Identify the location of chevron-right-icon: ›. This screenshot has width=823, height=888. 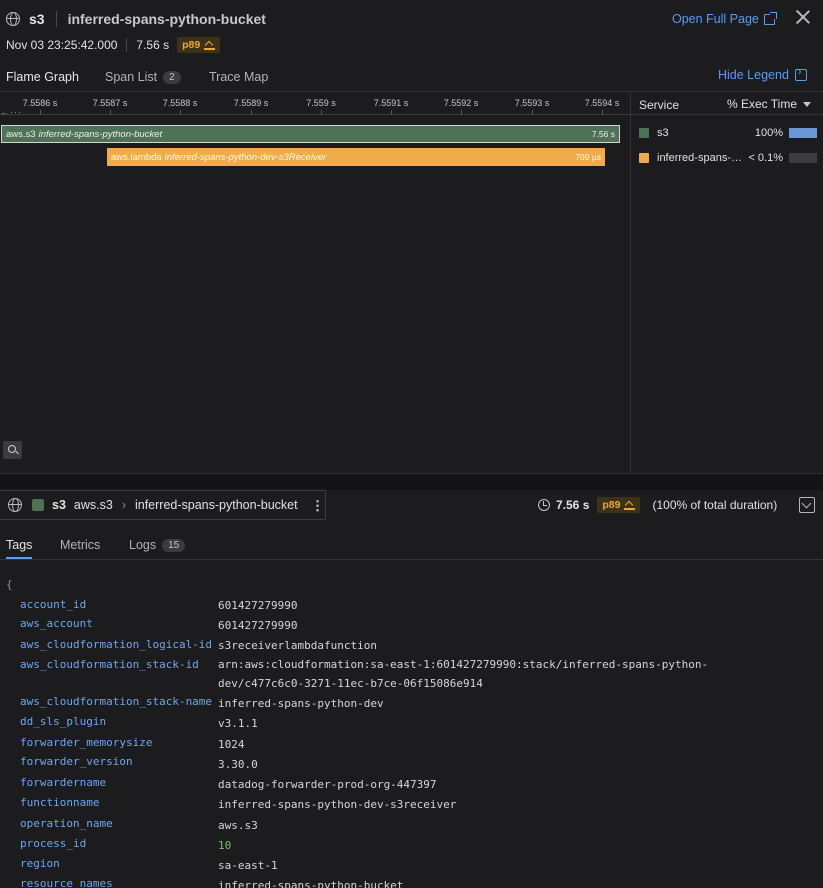
(123, 505).